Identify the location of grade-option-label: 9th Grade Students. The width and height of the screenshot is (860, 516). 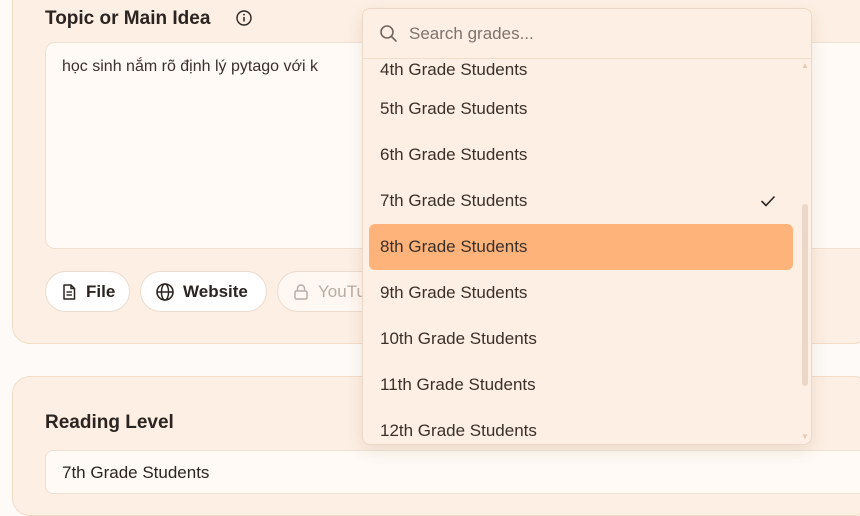
(454, 292).